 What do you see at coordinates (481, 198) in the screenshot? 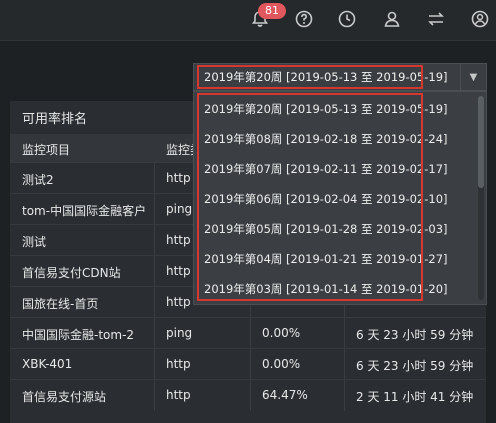
I see `dropdown-scrollbar` at bounding box center [481, 198].